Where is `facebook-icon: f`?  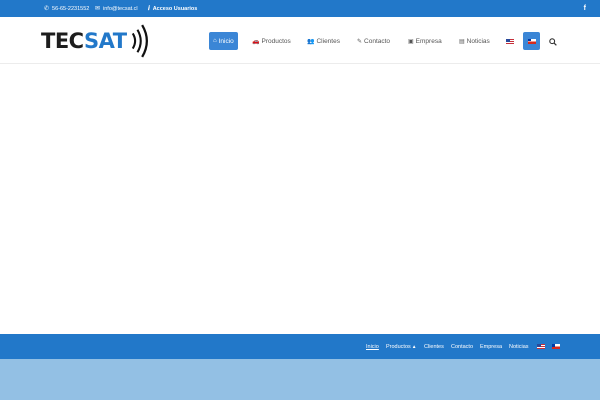 facebook-icon: f is located at coordinates (585, 8).